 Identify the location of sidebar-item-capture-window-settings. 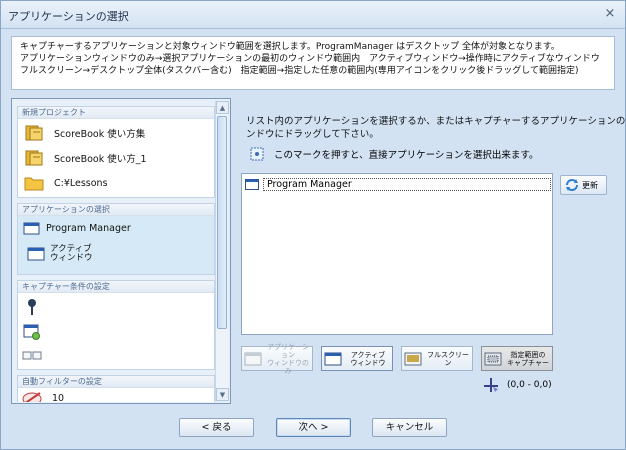
(37, 331).